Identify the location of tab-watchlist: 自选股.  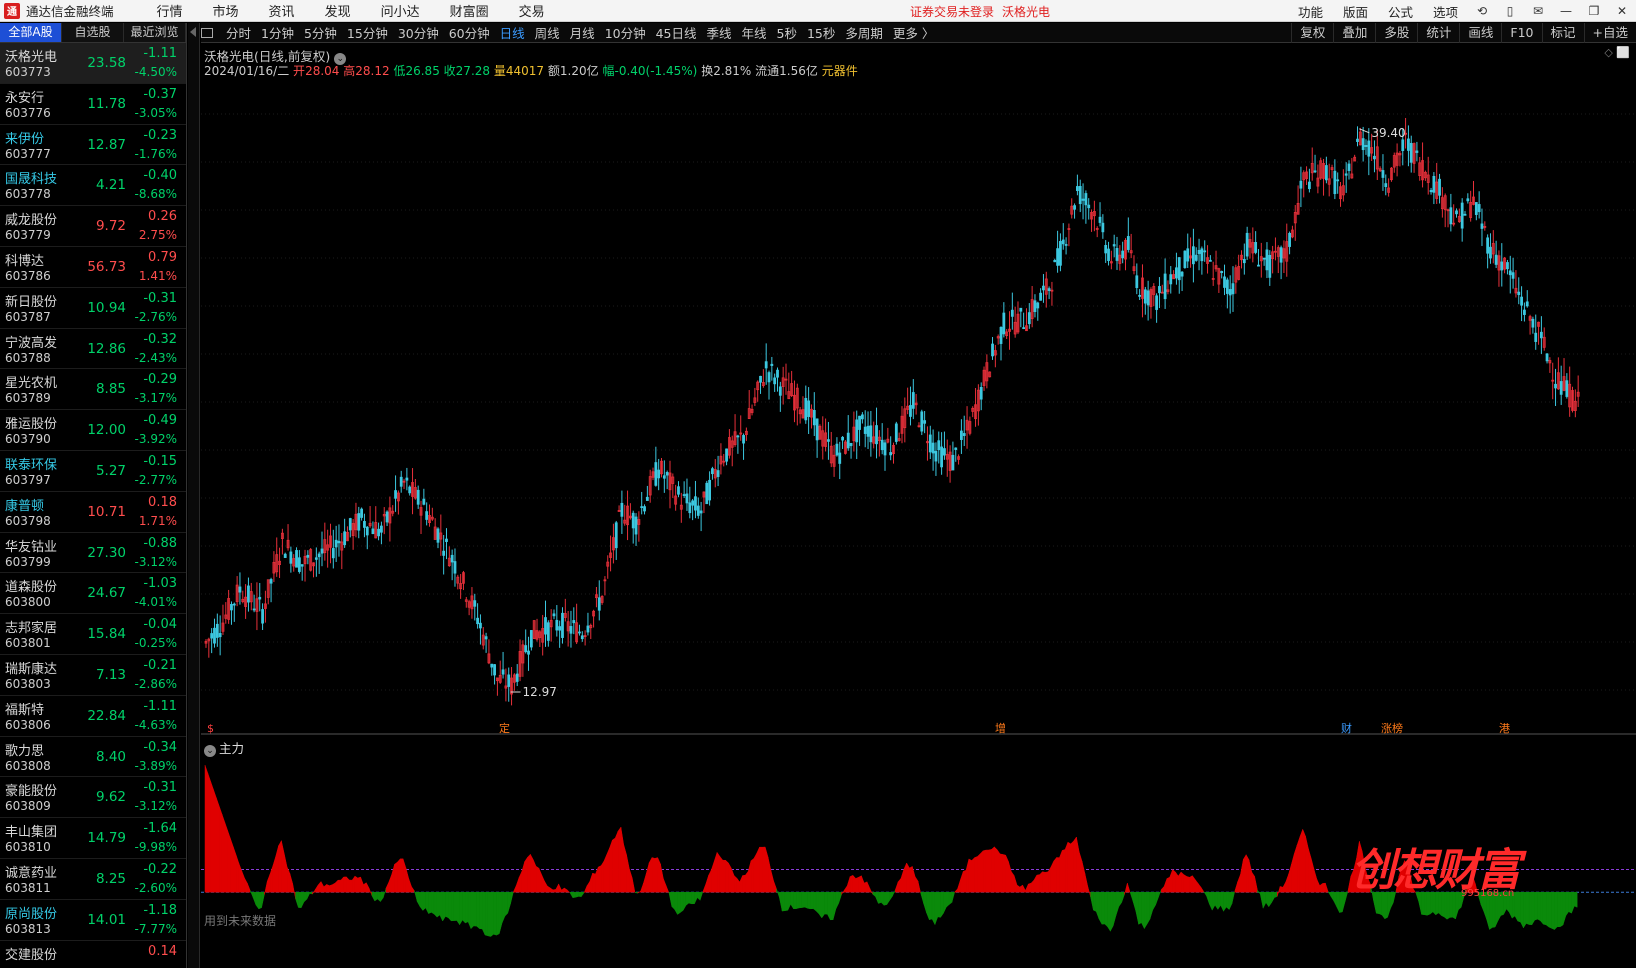
(93, 32).